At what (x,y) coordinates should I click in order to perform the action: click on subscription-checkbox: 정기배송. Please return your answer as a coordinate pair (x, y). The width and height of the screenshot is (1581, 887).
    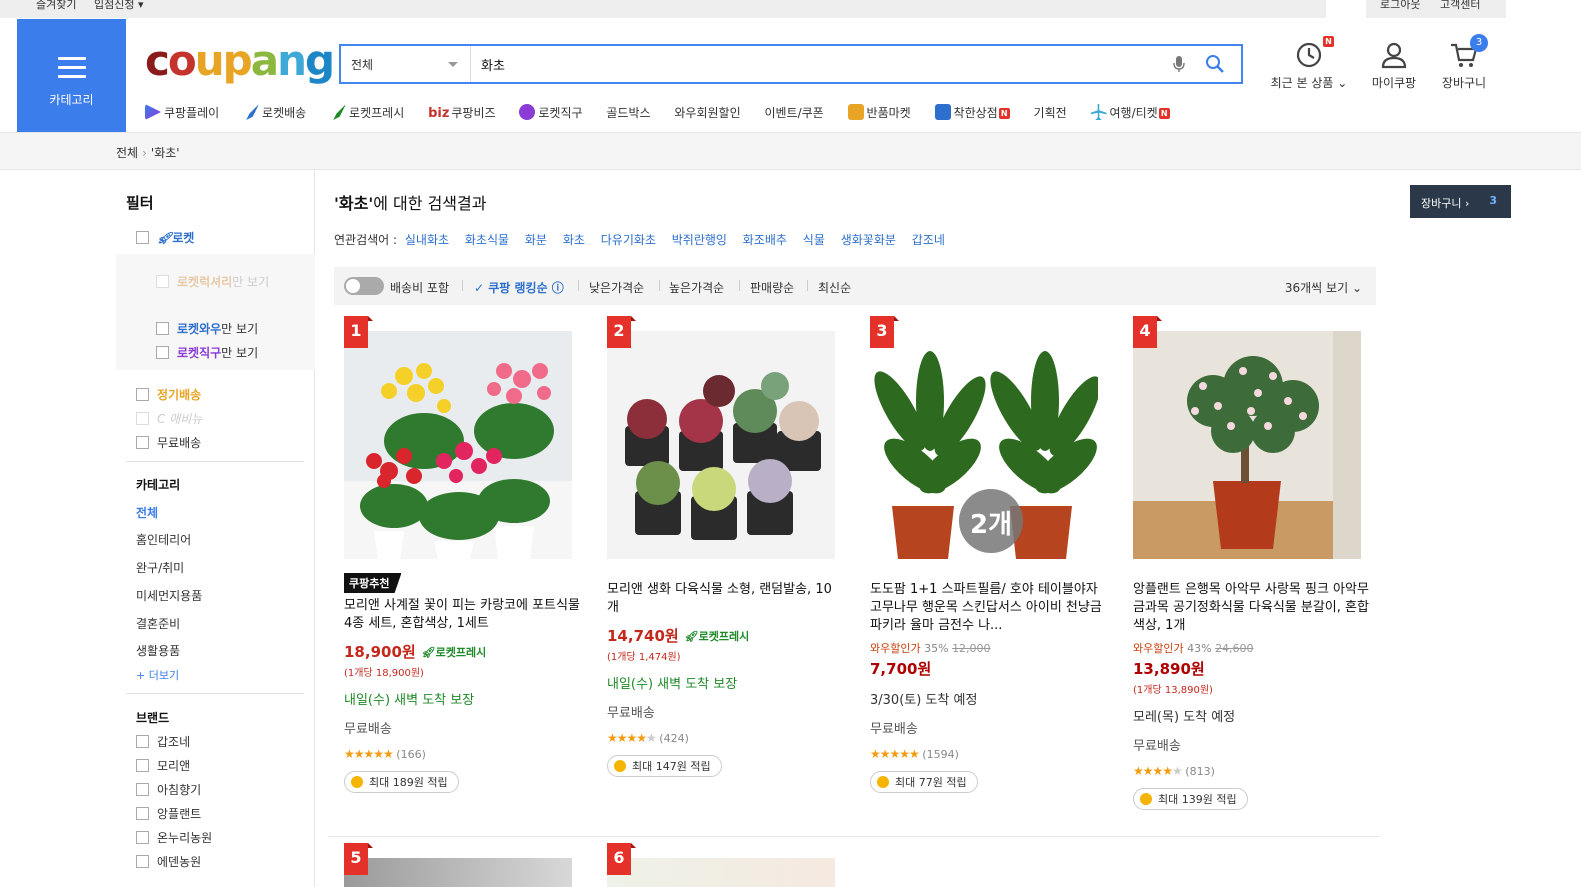
    Looking at the image, I should click on (168, 394).